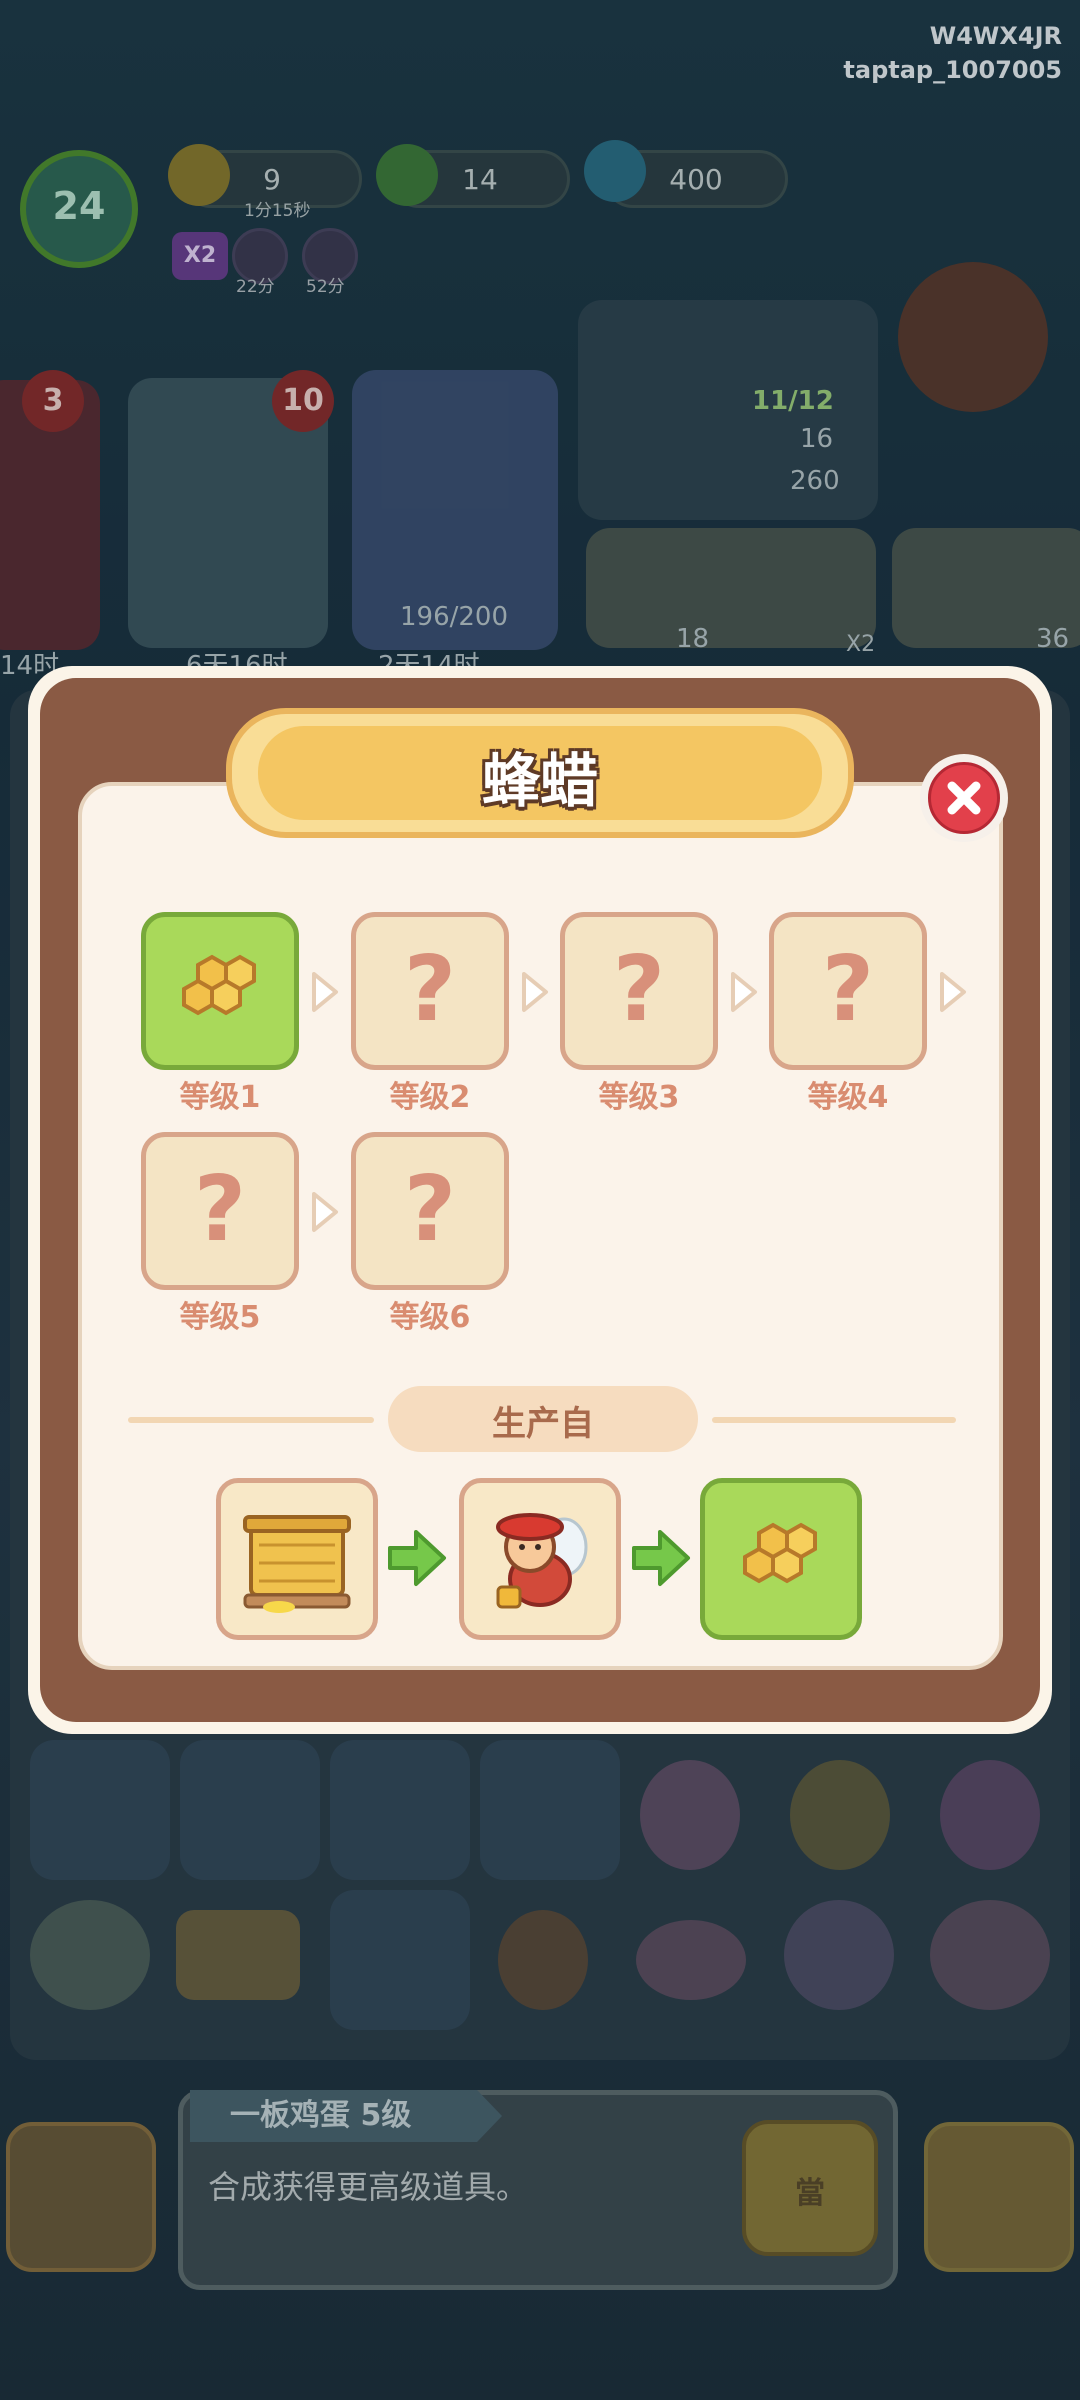 The width and height of the screenshot is (1080, 2400). Describe the element at coordinates (848, 1097) in the screenshot. I see `level-label-4: 等级4` at that location.